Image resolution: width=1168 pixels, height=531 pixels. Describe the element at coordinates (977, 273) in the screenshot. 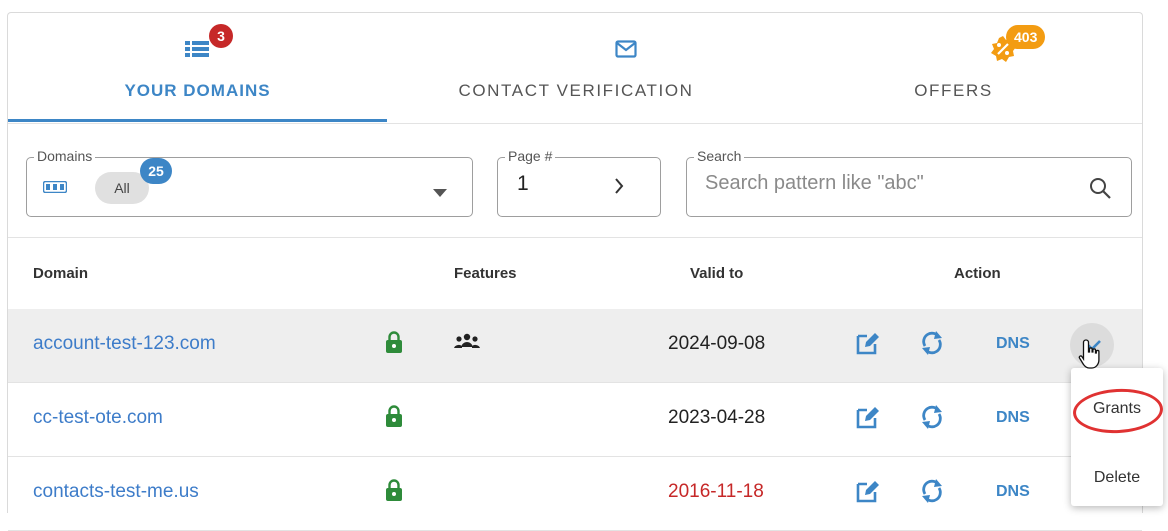

I see `column-header-action: Action` at that location.